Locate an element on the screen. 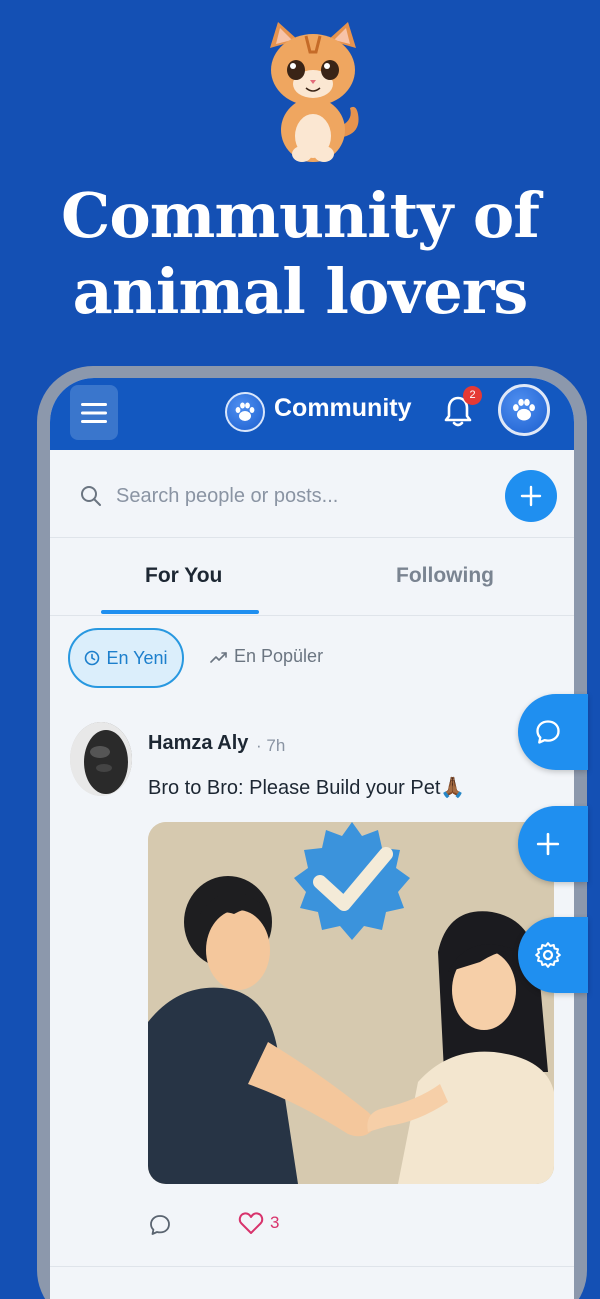 The height and width of the screenshot is (1299, 600). clock-icon is located at coordinates (92, 658).